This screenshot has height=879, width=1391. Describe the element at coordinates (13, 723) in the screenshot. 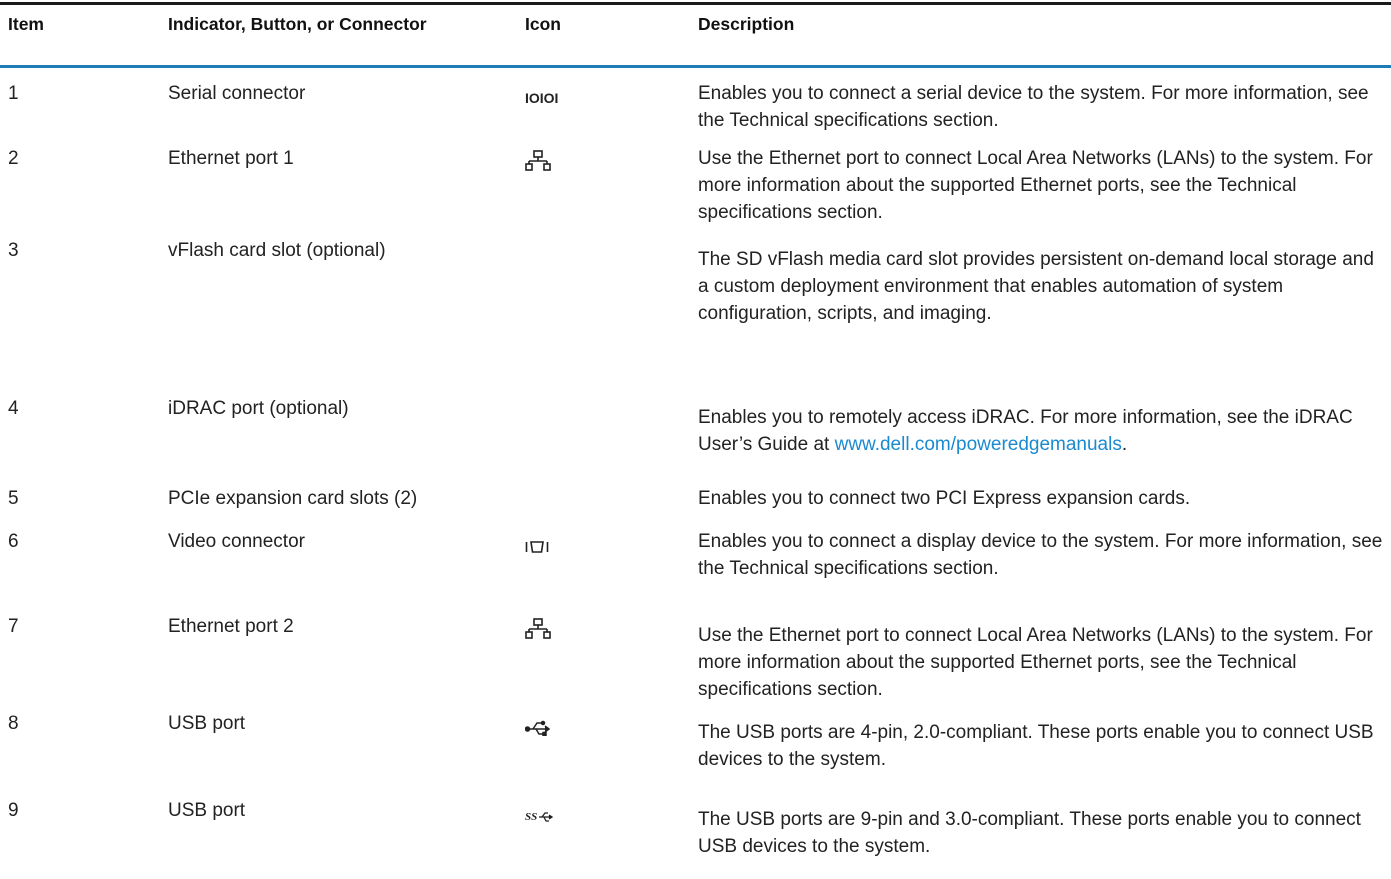

I see `row-item-number: 8` at that location.